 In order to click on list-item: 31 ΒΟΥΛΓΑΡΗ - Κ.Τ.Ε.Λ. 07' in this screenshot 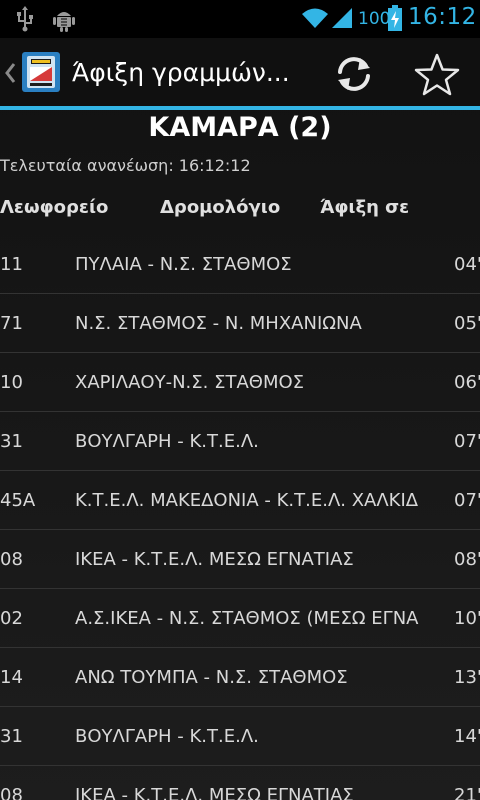, I will do `click(240, 441)`.